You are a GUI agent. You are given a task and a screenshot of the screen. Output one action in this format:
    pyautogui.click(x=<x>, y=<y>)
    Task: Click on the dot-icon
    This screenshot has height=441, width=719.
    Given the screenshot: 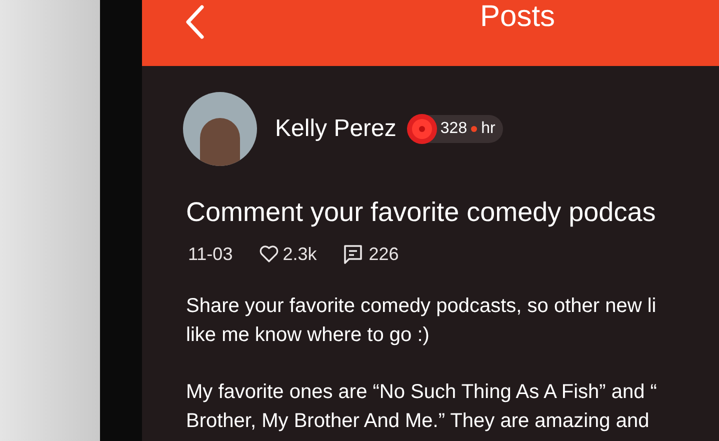 What is the action you would take?
    pyautogui.click(x=474, y=129)
    